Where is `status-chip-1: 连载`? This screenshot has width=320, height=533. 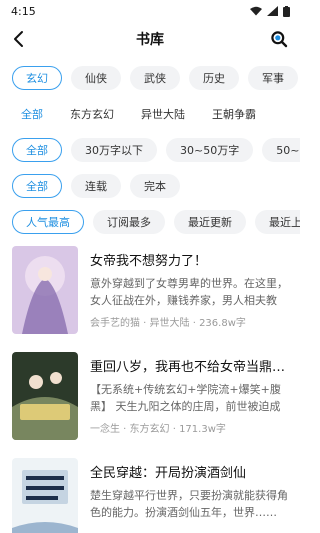
status-chip-1: 连载 is located at coordinates (96, 186).